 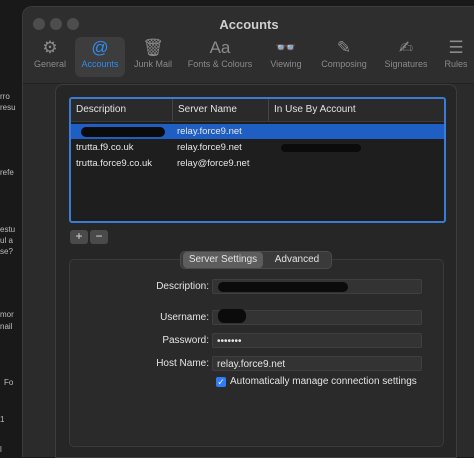 What do you see at coordinates (50, 64) in the screenshot?
I see `toolbar-label: General` at bounding box center [50, 64].